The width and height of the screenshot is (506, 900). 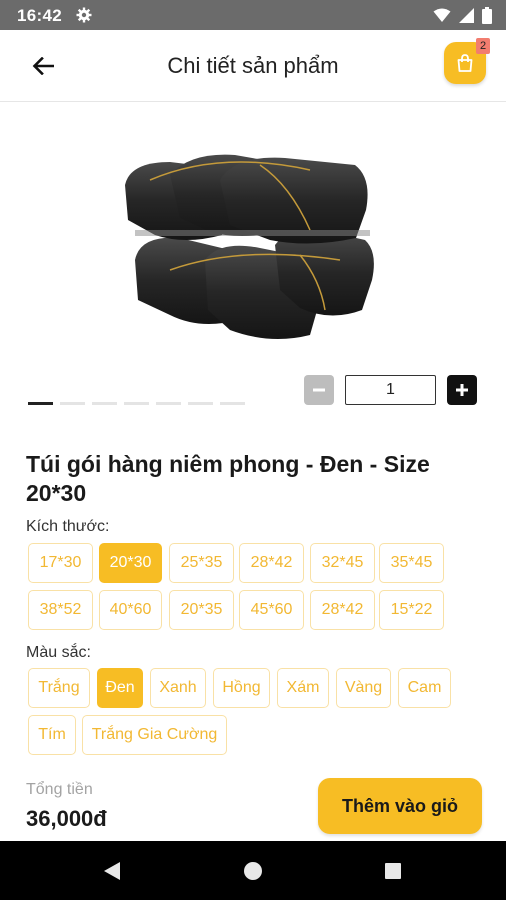 I want to click on battery-icon, so click(x=487, y=15).